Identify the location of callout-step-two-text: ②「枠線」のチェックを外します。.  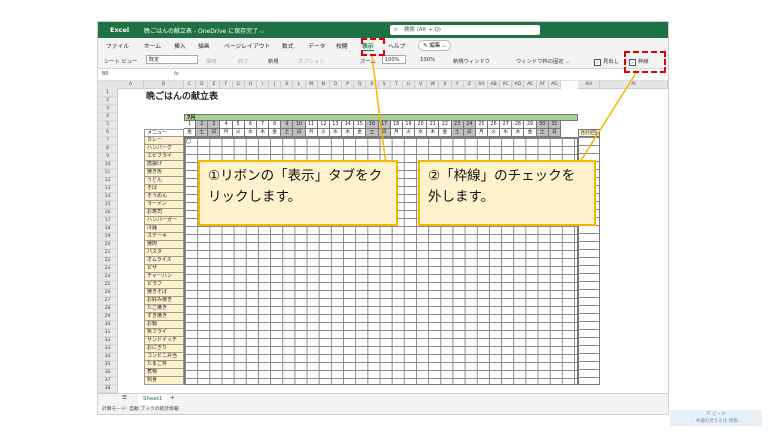
(502, 186).